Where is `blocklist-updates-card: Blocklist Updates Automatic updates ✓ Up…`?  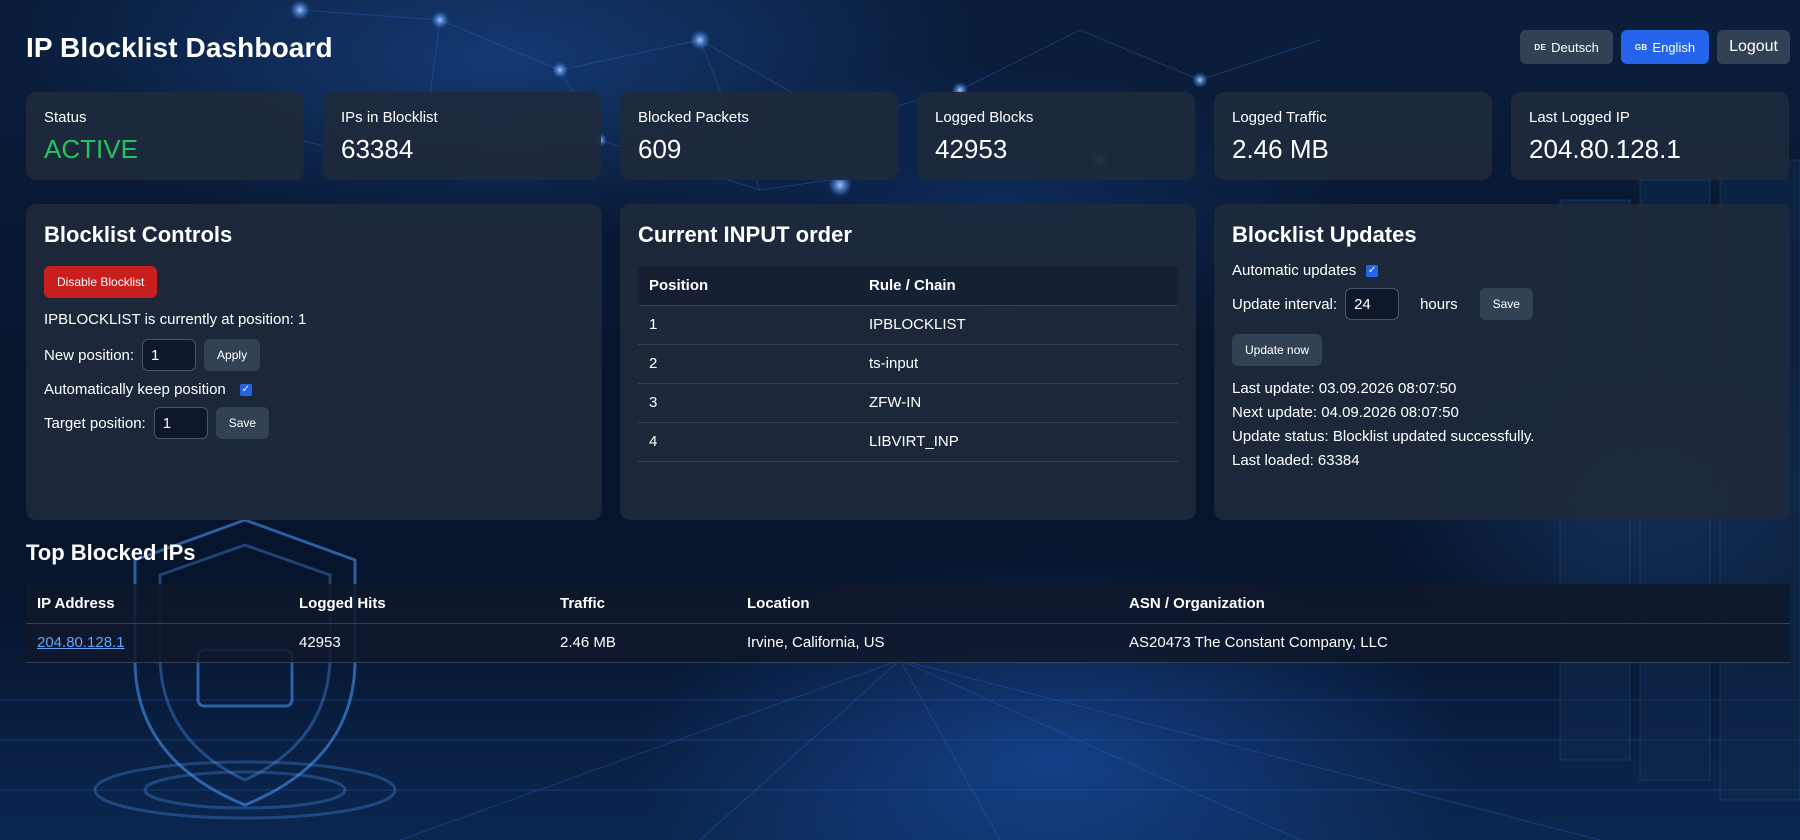
blocklist-updates-card: Blocklist Updates Automatic updates ✓ Up… is located at coordinates (1502, 362).